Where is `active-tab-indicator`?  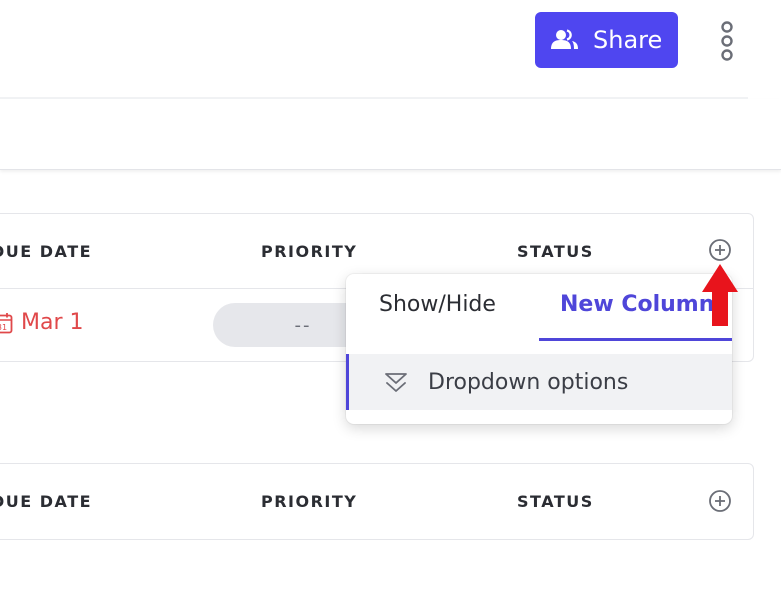 active-tab-indicator is located at coordinates (635, 339).